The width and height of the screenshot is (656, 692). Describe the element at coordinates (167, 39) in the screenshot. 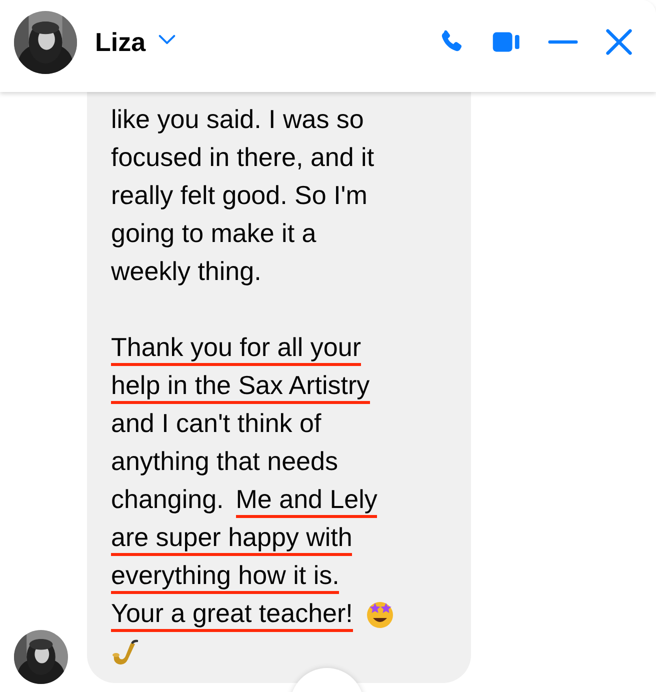

I see `chevron-down-icon` at that location.